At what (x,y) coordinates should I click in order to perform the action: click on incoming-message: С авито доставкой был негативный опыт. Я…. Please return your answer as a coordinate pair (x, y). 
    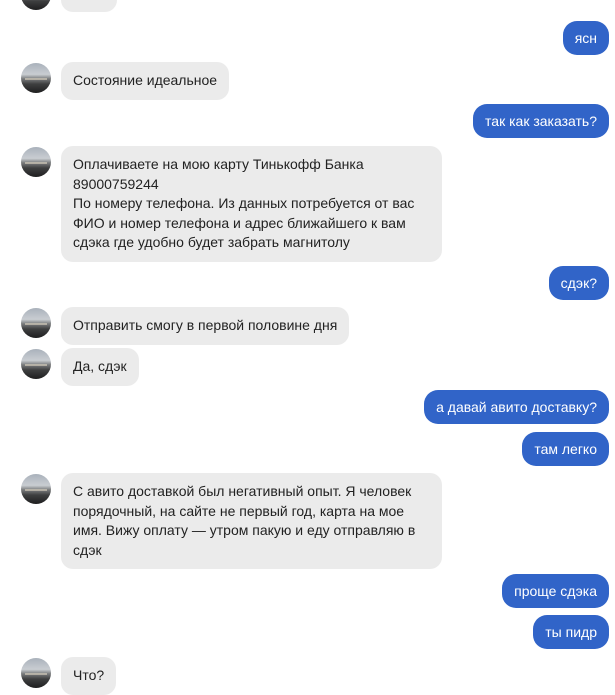
    Looking at the image, I should click on (251, 521).